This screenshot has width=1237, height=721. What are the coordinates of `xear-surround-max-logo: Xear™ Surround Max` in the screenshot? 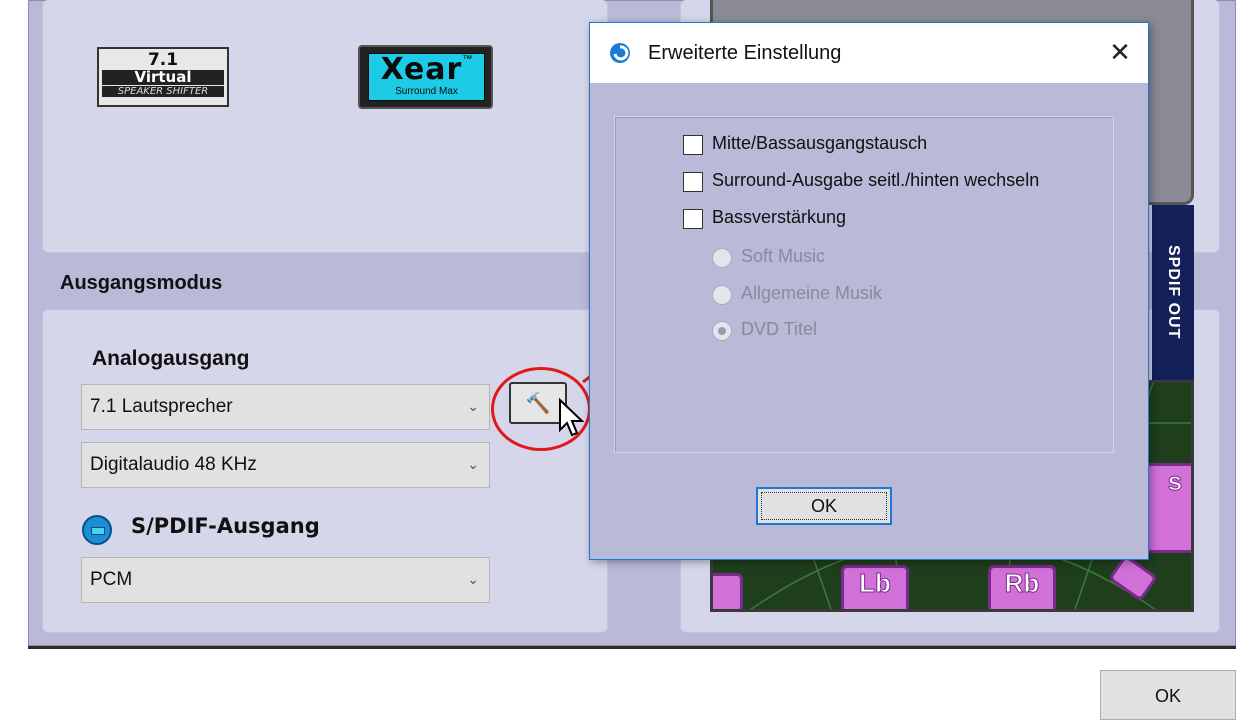 It's located at (425, 77).